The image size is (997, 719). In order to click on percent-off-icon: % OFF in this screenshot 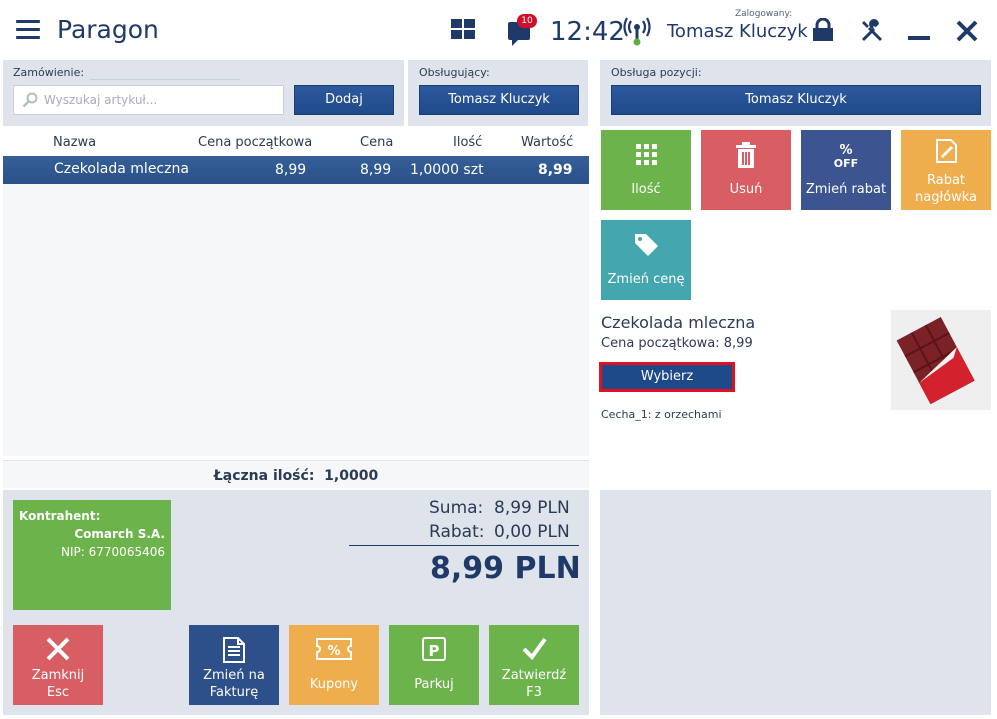, I will do `click(846, 155)`.